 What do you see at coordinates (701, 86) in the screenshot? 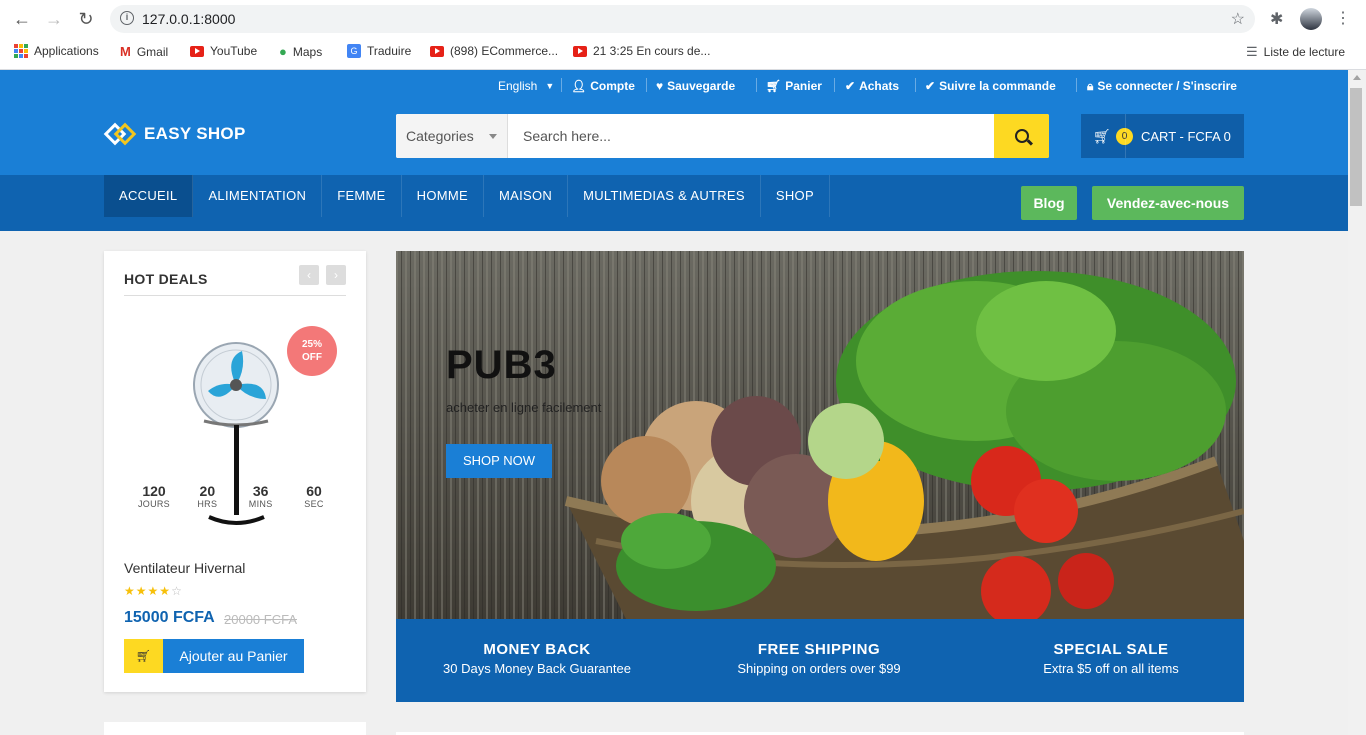
I see `topbar-link-label: Sauvegarde` at bounding box center [701, 86].